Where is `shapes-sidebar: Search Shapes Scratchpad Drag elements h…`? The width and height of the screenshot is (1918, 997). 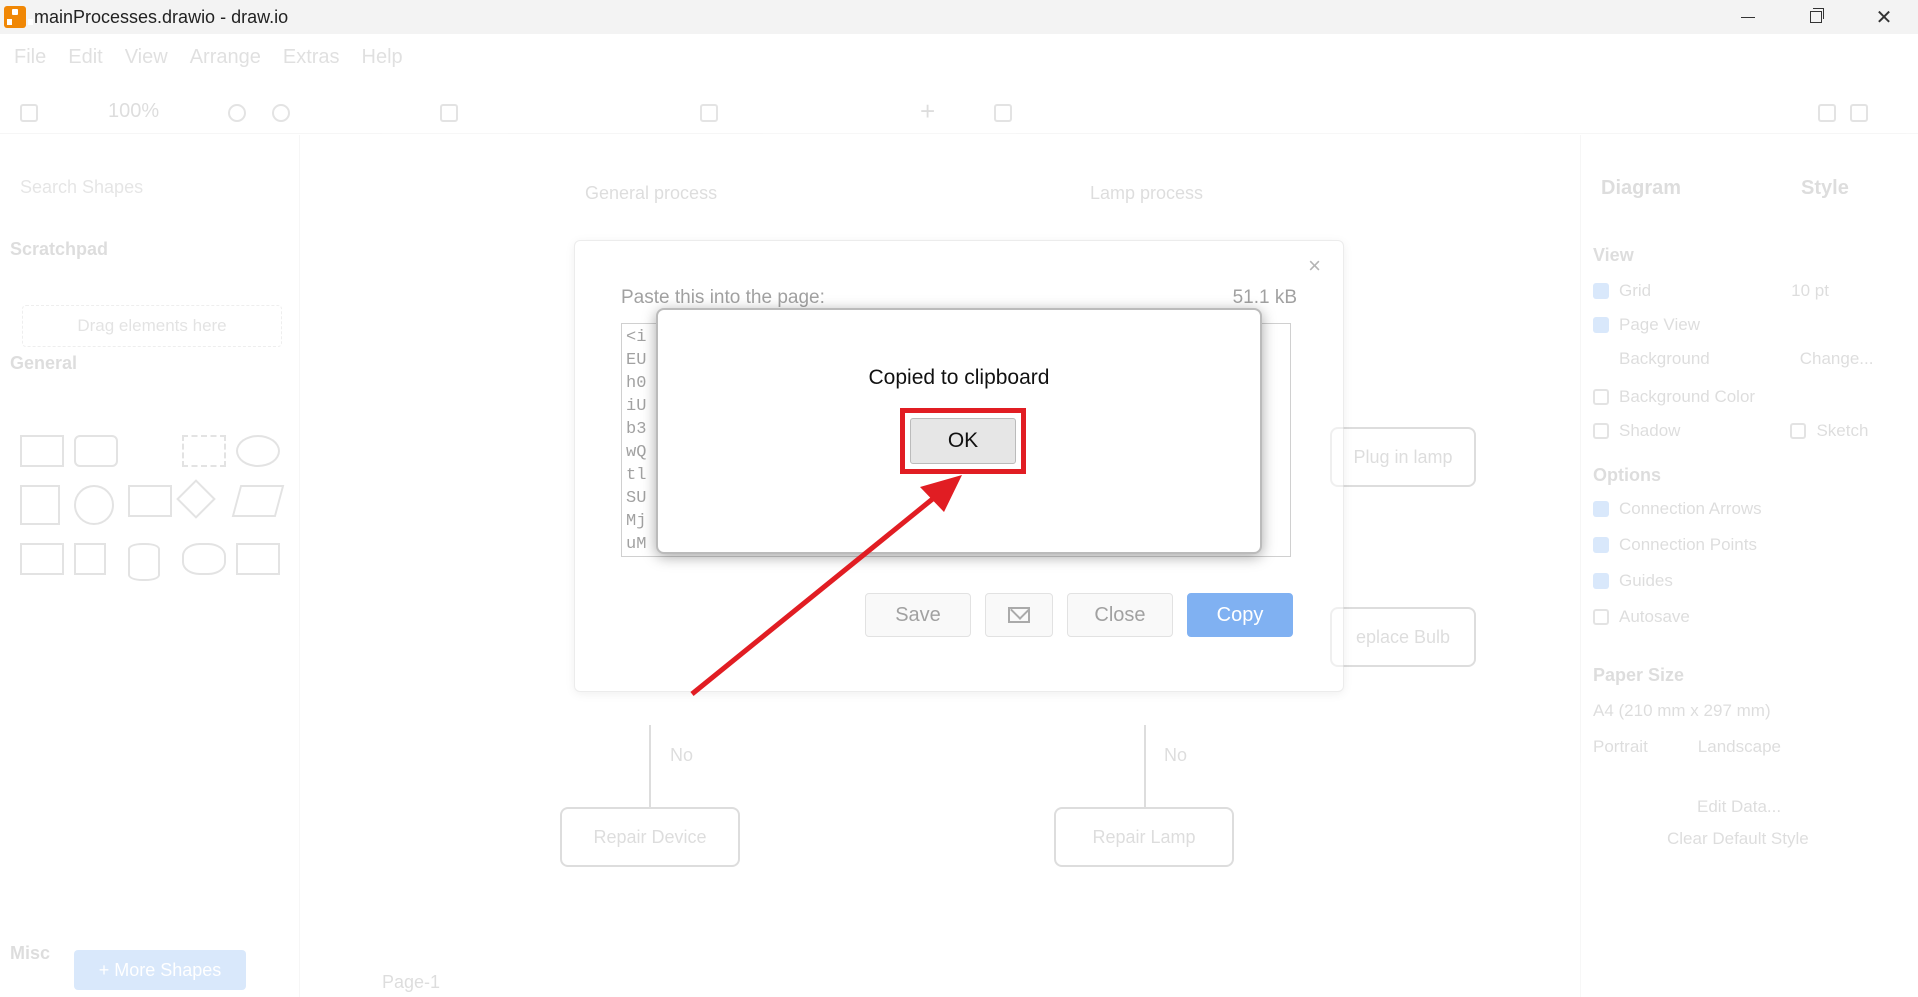
shapes-sidebar: Search Shapes Scratchpad Drag elements h… is located at coordinates (150, 566).